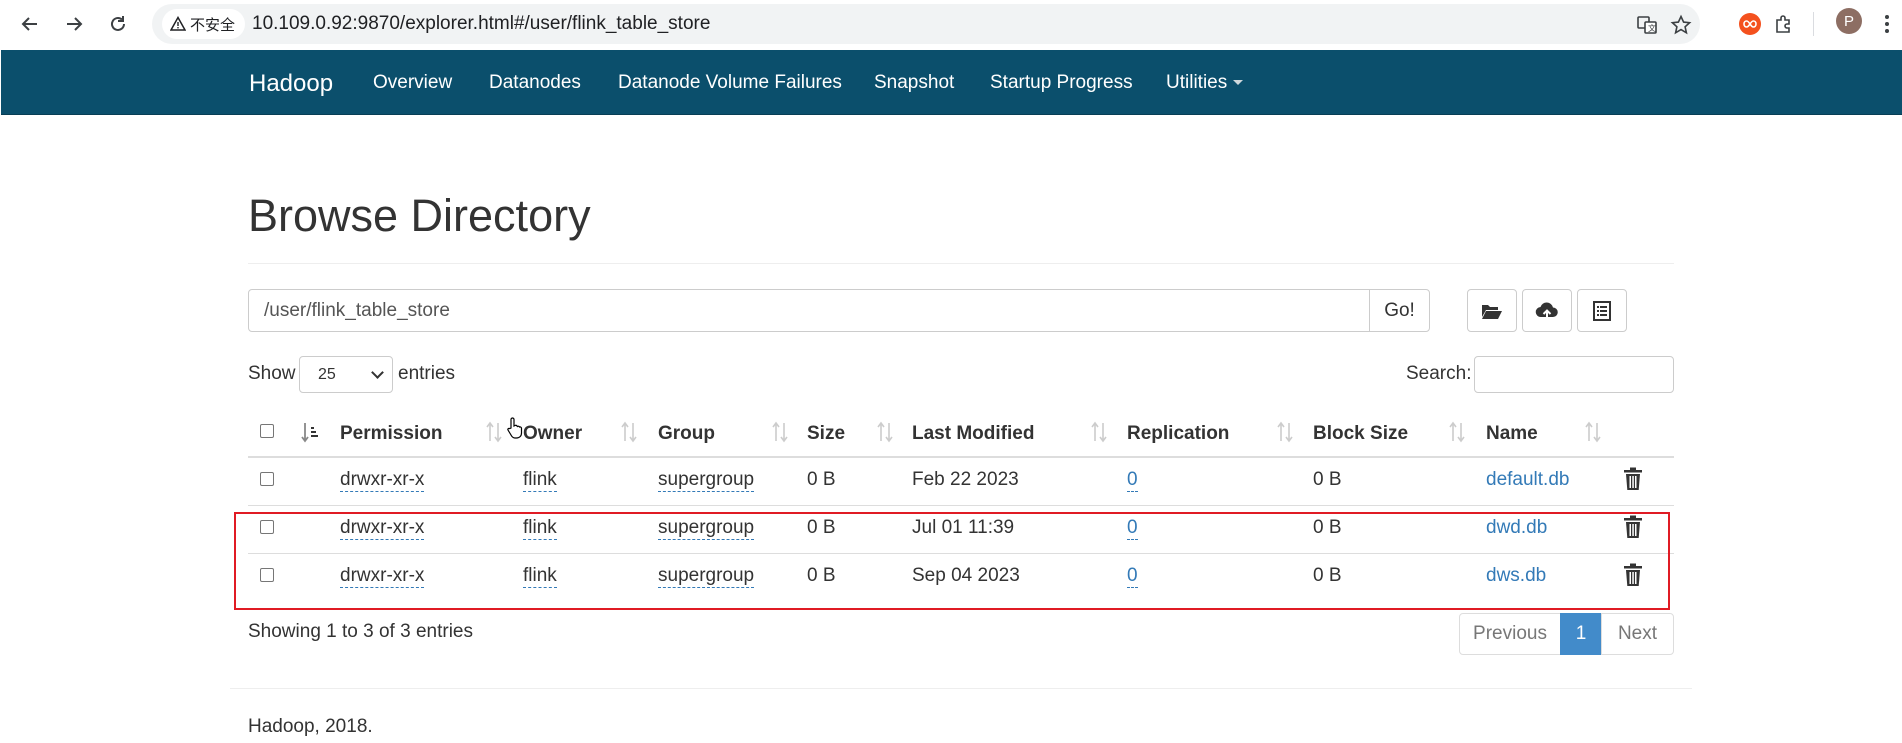  I want to click on highlight-box, so click(952, 561).